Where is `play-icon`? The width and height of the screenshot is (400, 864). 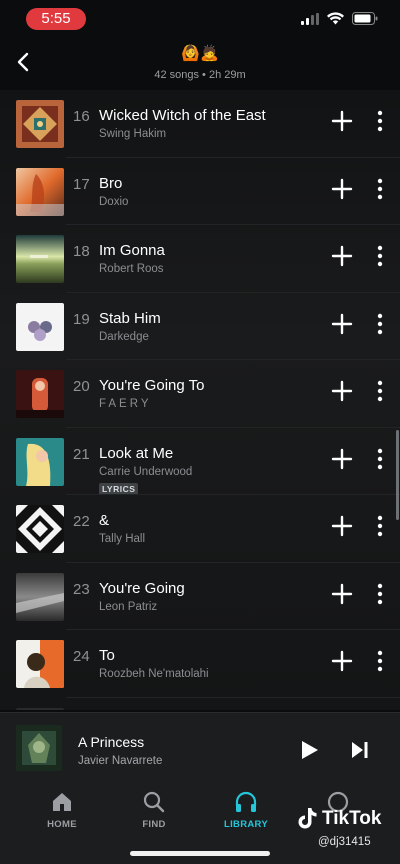
play-icon is located at coordinates (309, 750).